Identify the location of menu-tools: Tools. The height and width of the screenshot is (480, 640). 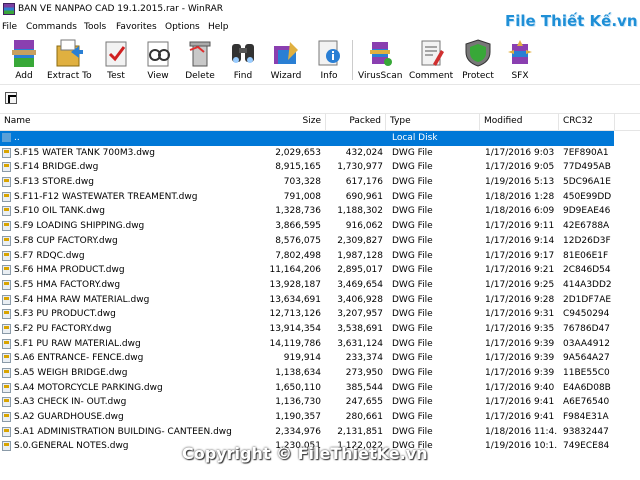
(95, 27).